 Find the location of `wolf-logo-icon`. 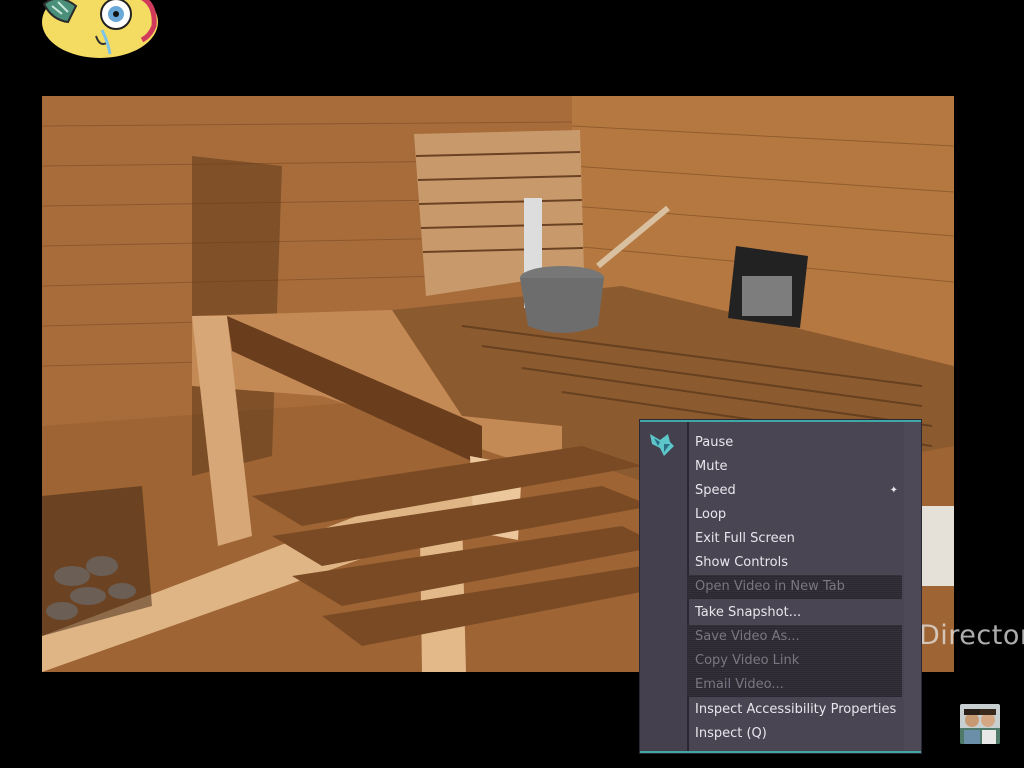

wolf-logo-icon is located at coordinates (662, 445).